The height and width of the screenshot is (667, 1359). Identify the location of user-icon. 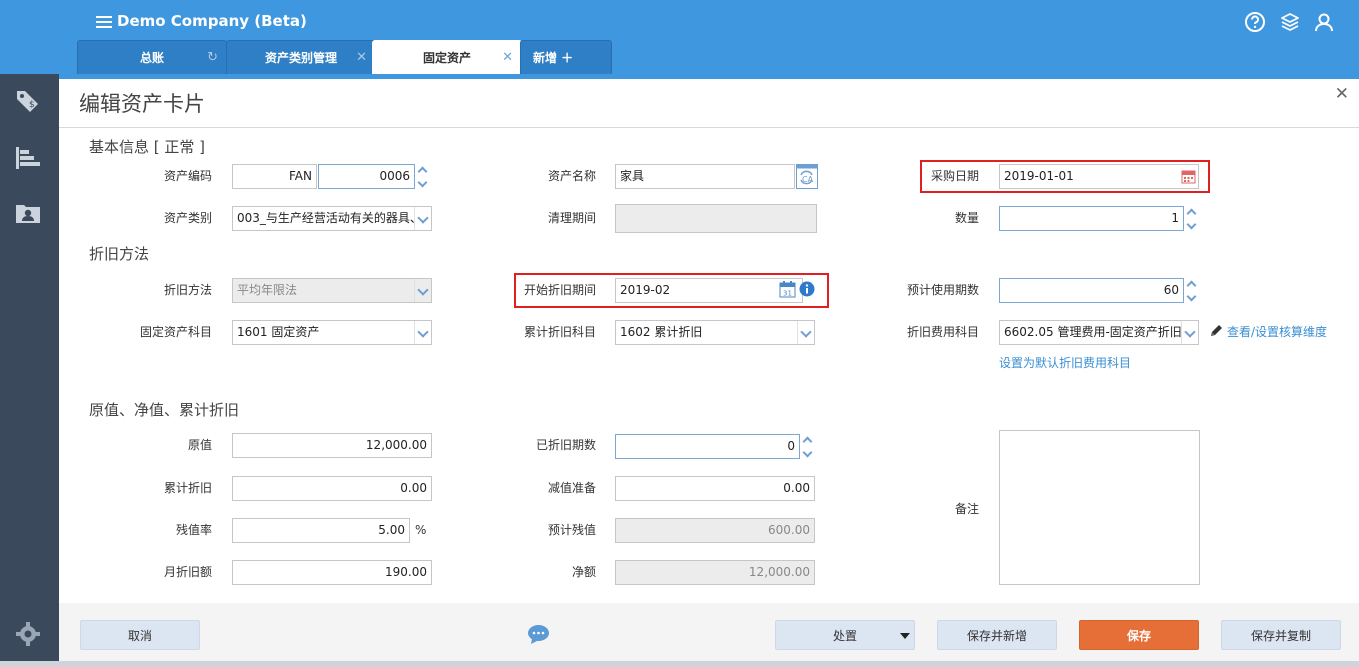
(1324, 22).